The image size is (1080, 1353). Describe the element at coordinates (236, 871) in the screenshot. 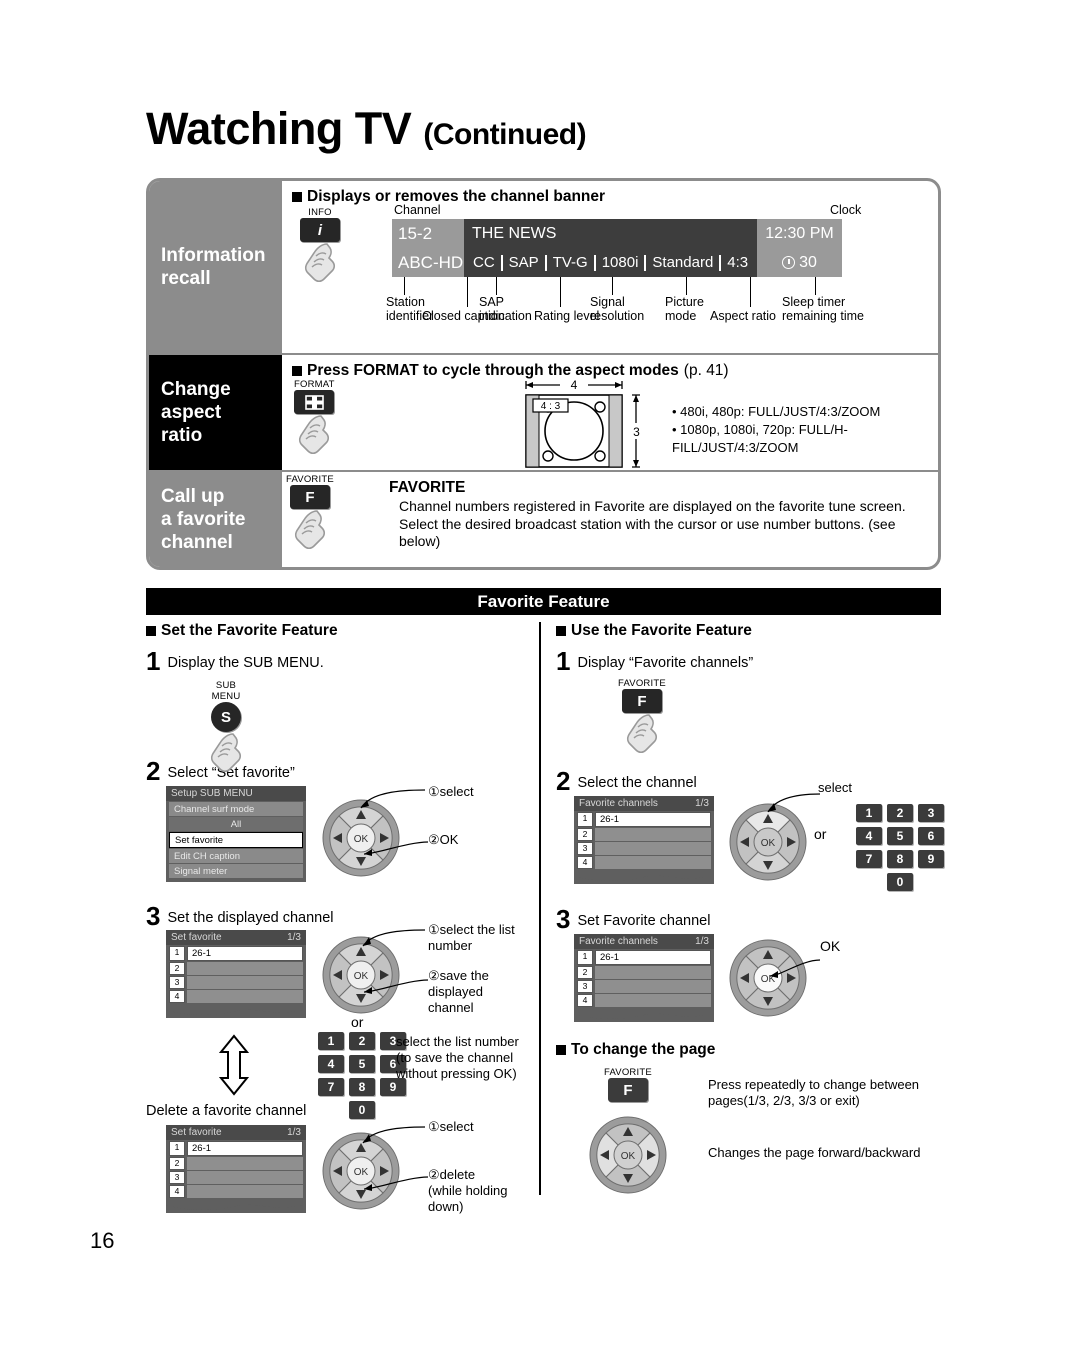

I see `osd-item-signal-meter: Signal meter` at that location.